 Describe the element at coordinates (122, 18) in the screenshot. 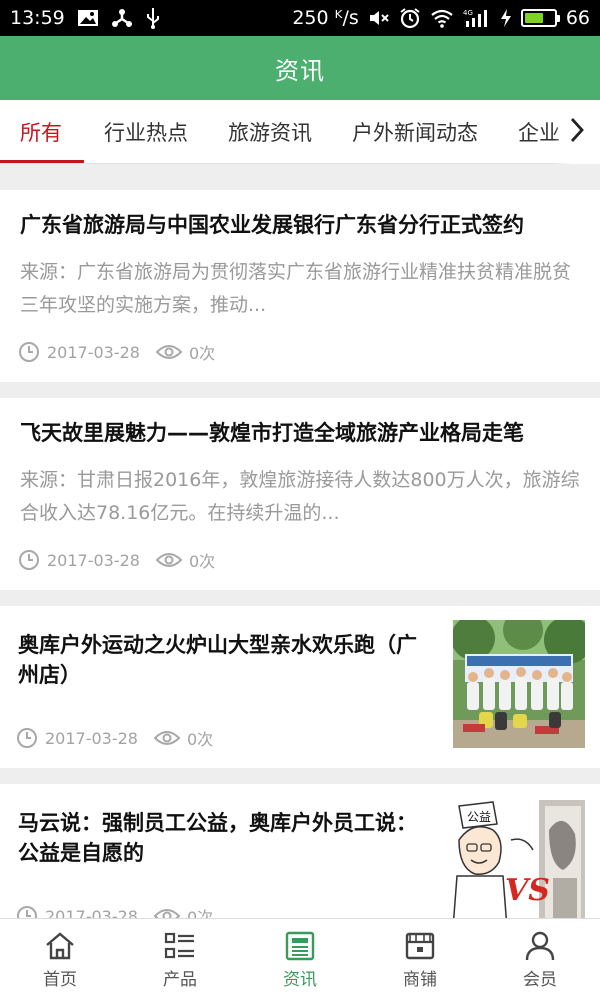

I see `share-notification-icon` at that location.